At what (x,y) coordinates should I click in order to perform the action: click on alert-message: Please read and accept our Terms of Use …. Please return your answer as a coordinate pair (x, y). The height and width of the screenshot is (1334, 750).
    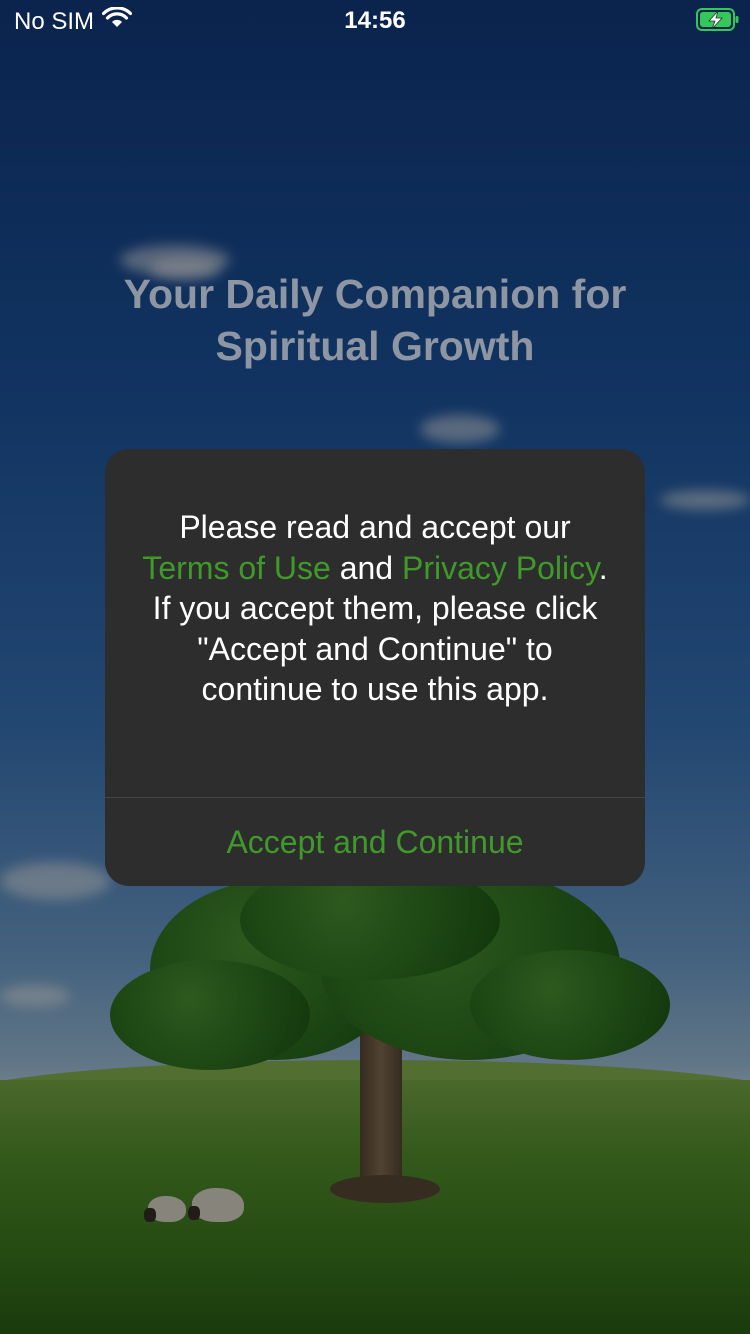
    Looking at the image, I should click on (375, 608).